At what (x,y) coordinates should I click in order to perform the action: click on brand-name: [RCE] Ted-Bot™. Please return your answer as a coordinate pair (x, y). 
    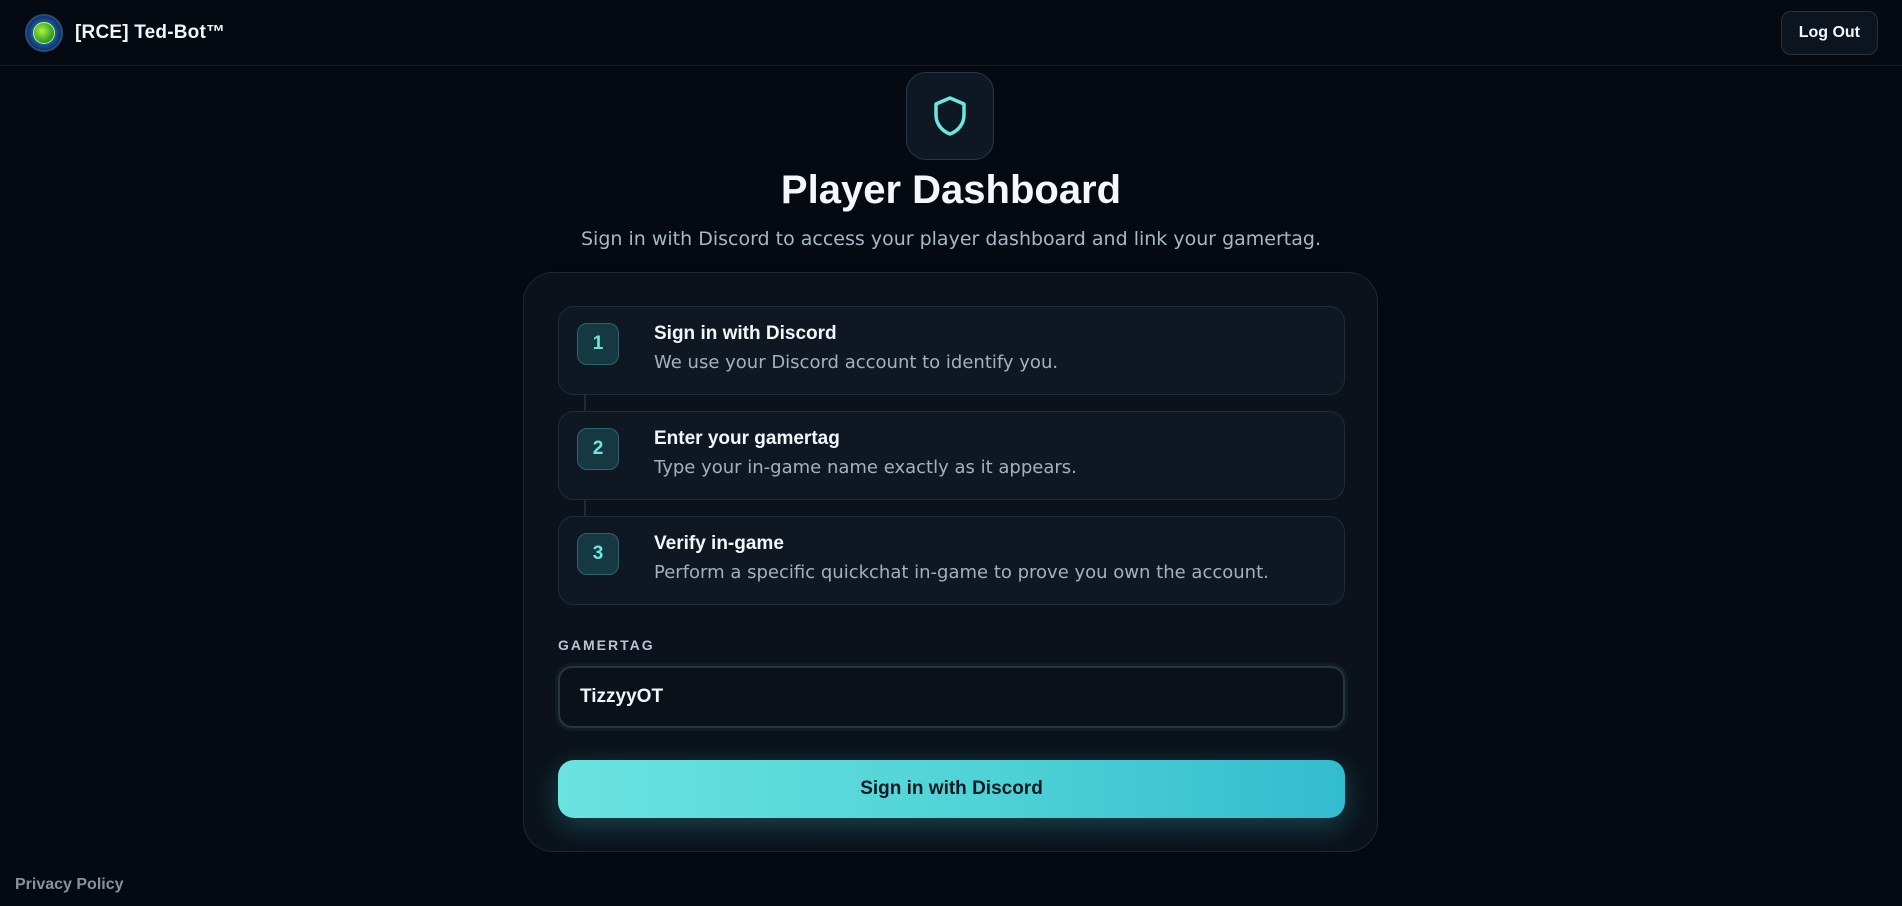
    Looking at the image, I should click on (150, 32).